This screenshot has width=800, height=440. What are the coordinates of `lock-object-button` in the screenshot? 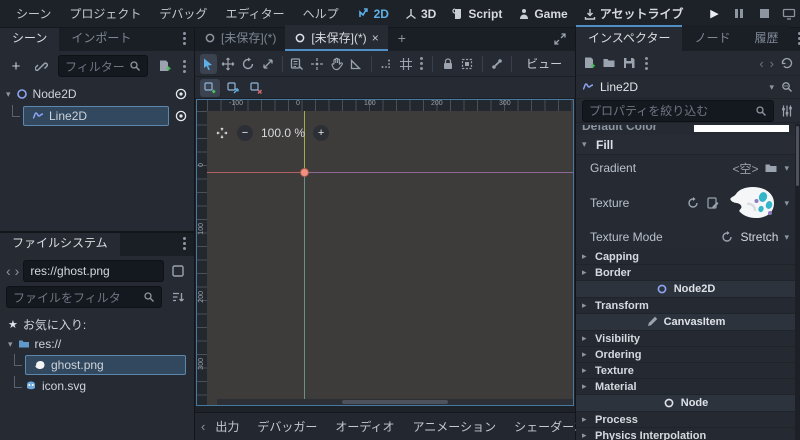 It's located at (447, 64).